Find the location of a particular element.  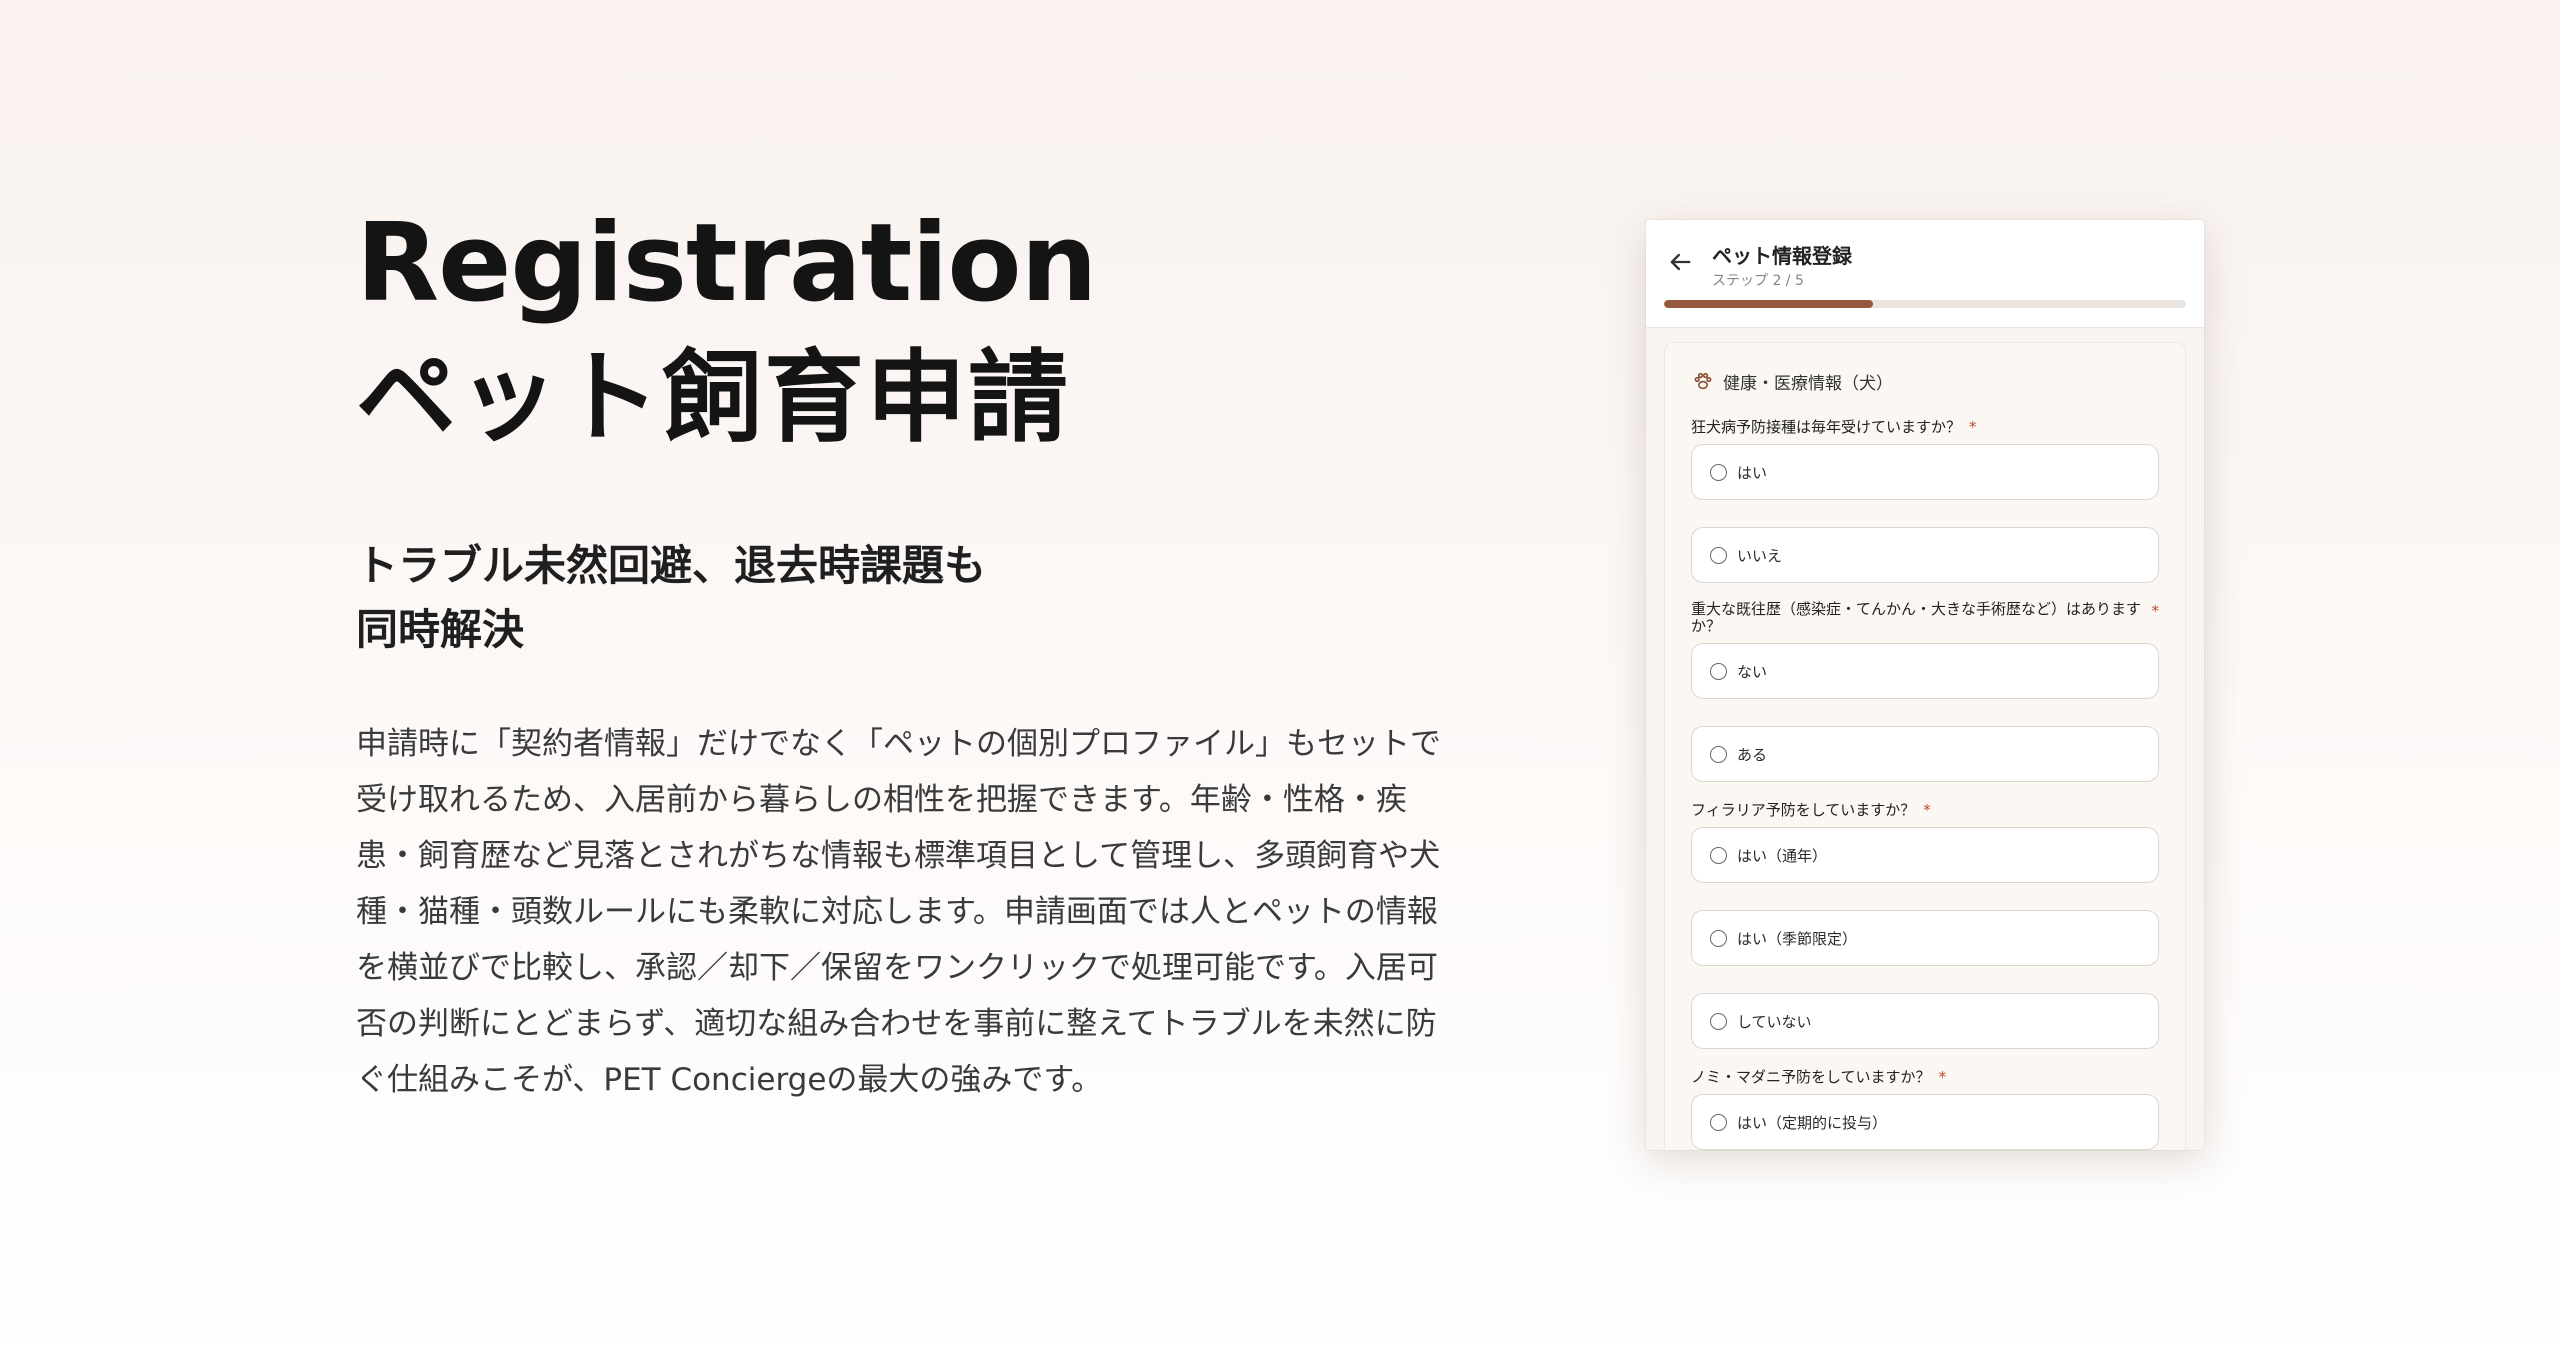

question-label: ノミ・マダニ予防をしていますか？ is located at coordinates (1811, 1077).